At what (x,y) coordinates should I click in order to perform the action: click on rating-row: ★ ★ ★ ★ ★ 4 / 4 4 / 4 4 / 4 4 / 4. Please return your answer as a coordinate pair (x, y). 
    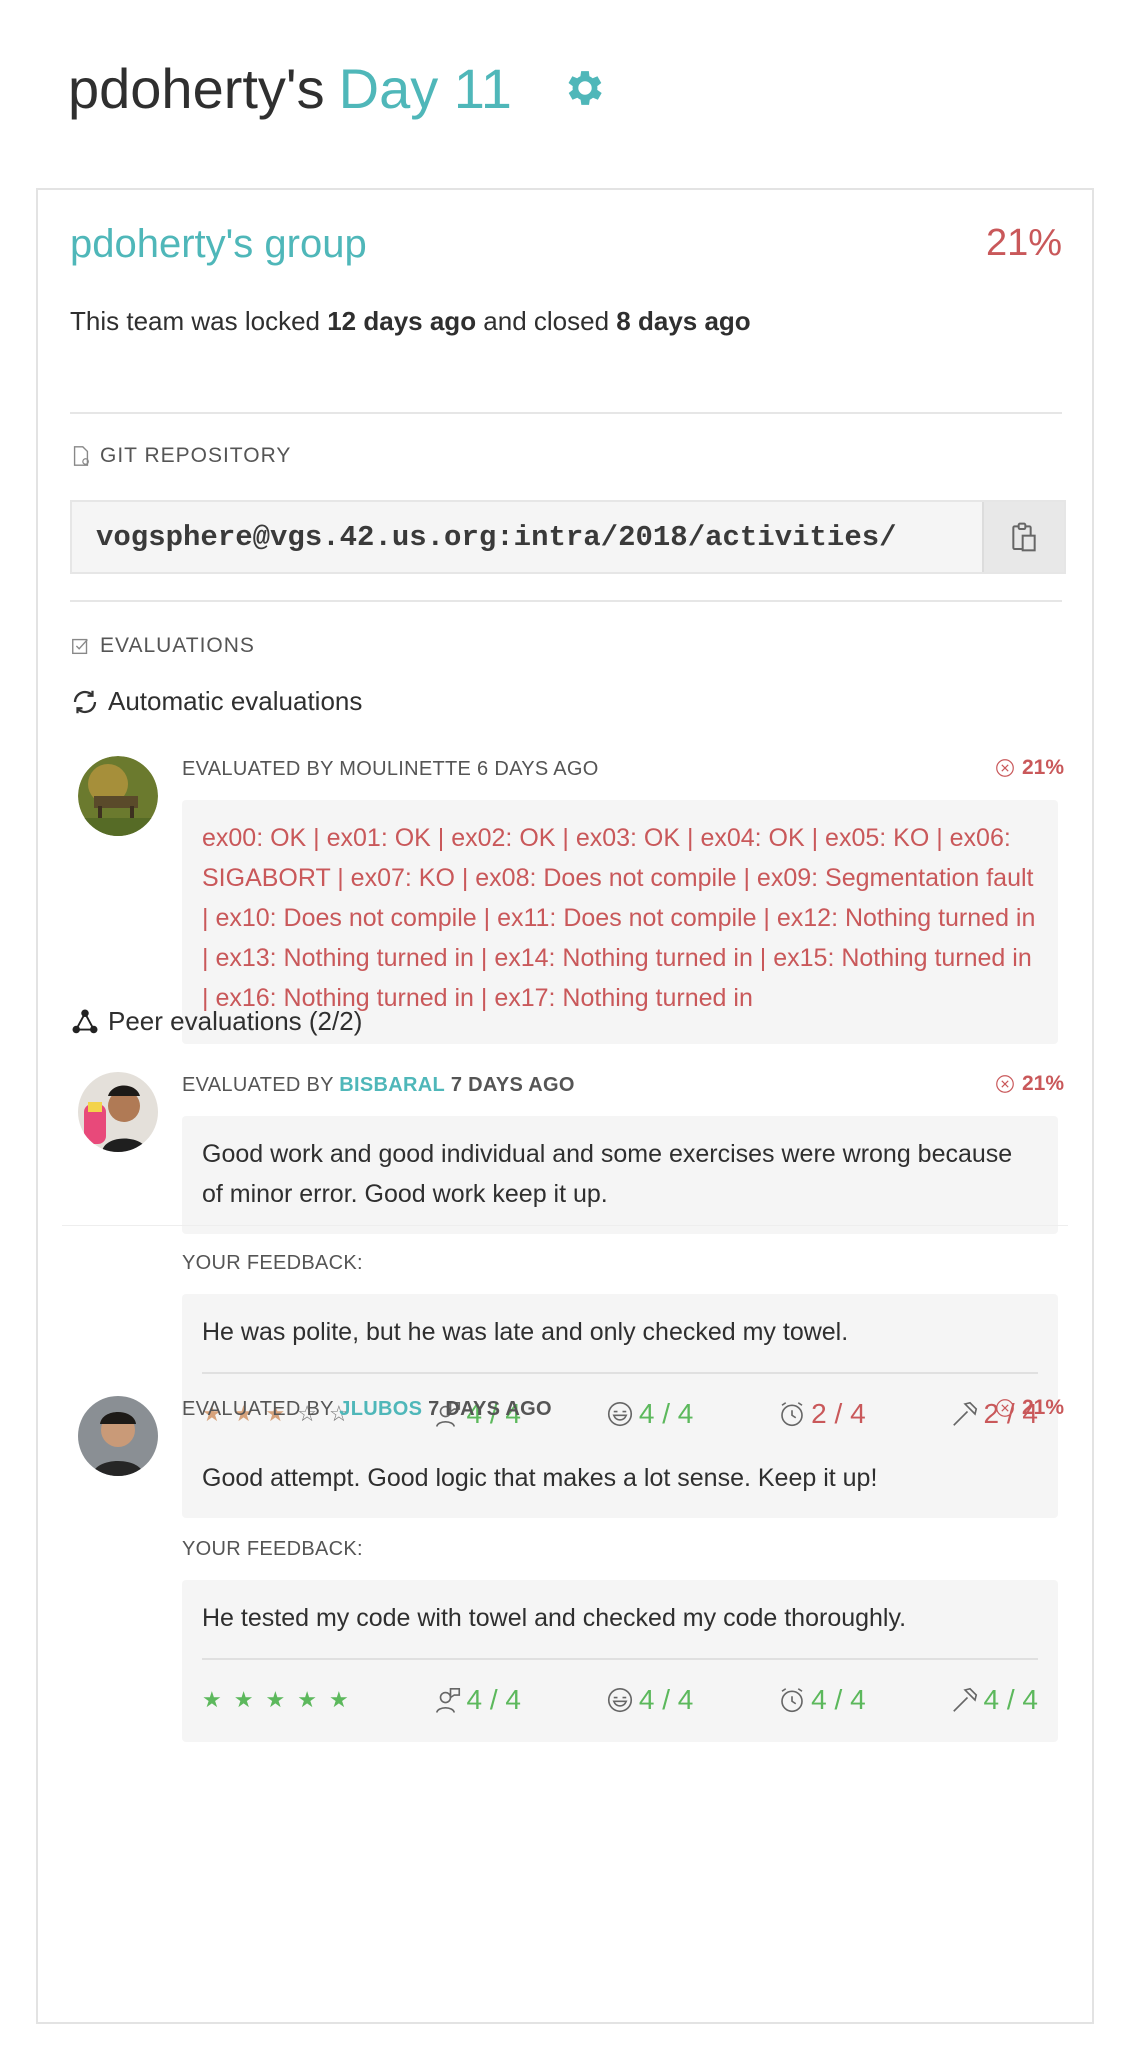
    Looking at the image, I should click on (620, 1700).